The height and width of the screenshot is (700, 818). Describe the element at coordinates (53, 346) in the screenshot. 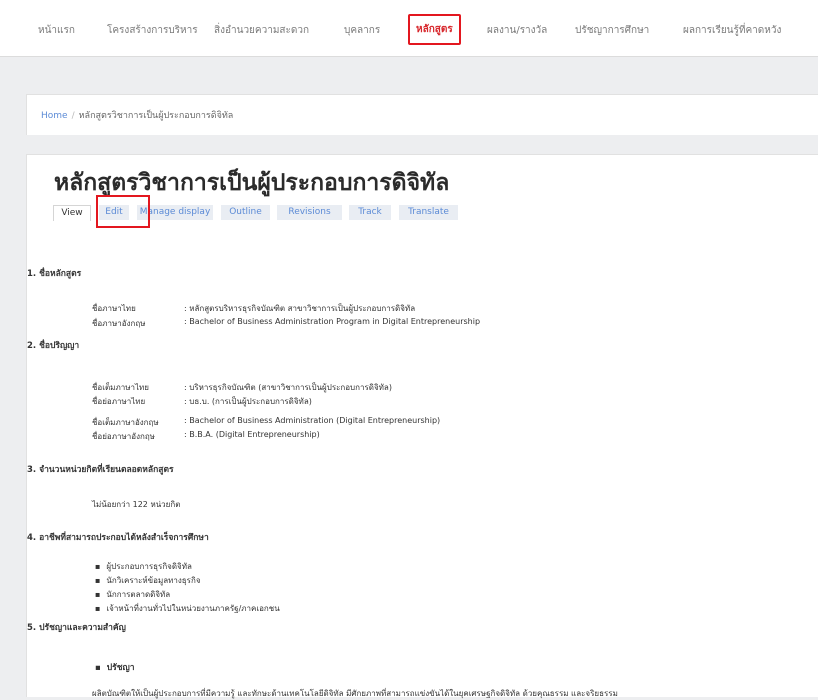

I see `section-heading-2: 2. ชื่อปริญญา` at that location.